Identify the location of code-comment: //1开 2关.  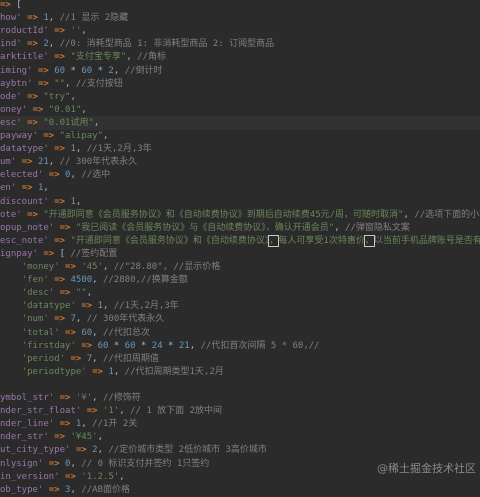
(115, 424).